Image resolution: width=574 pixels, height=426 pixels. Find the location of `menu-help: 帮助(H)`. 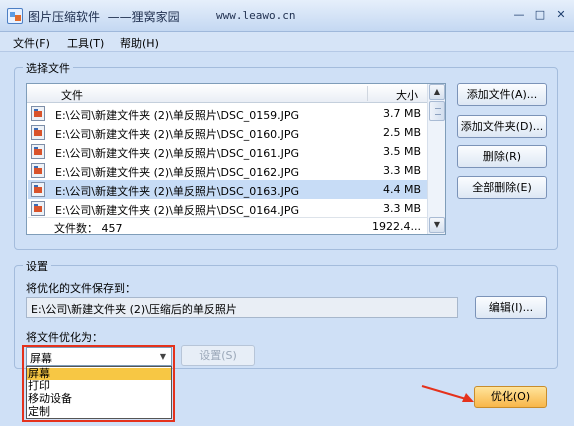

menu-help: 帮助(H) is located at coordinates (139, 43).